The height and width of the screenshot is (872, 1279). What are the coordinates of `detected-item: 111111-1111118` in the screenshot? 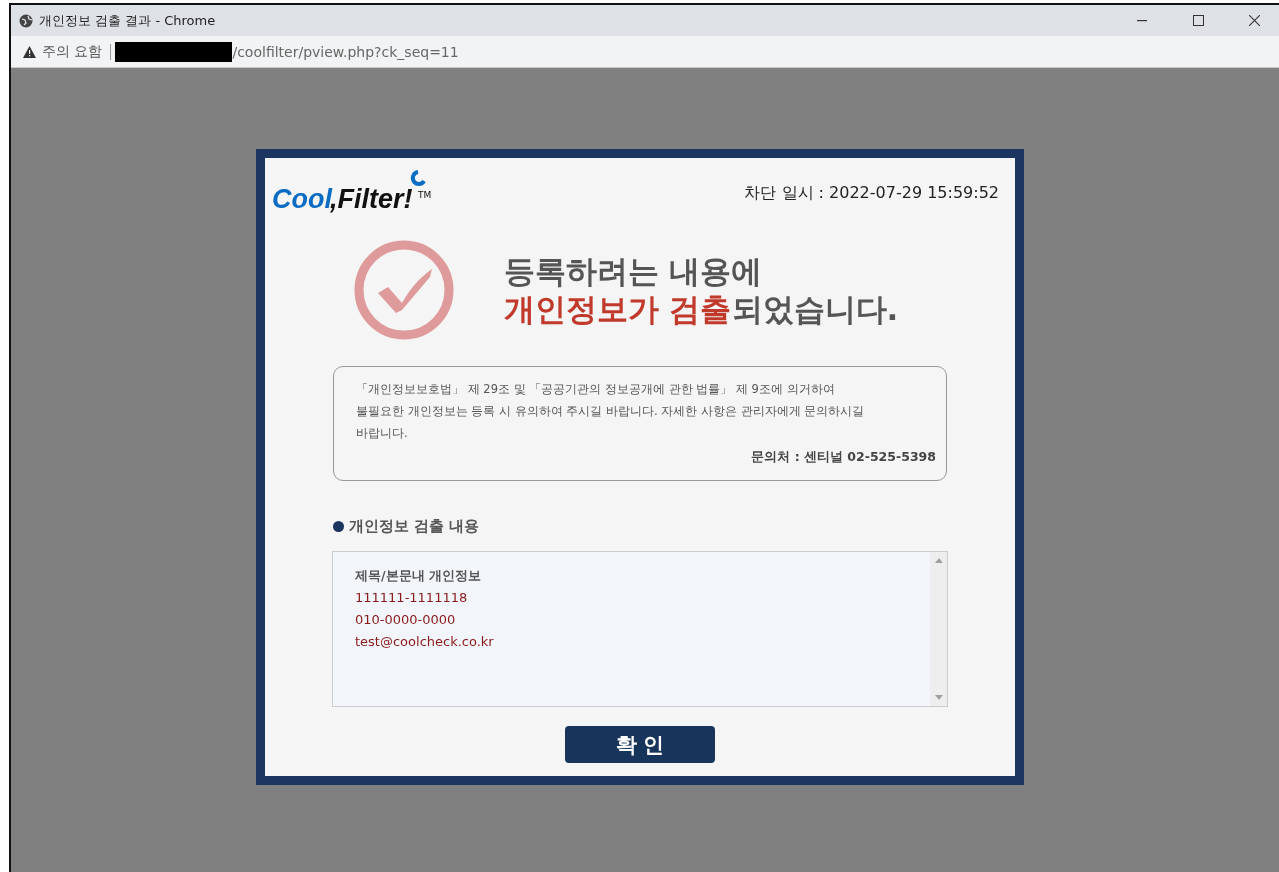 It's located at (412, 598).